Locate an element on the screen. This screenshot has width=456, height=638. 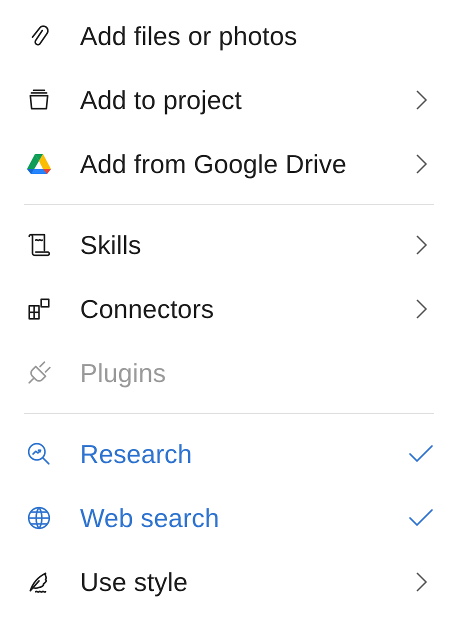
drive-logo-icon is located at coordinates (39, 164).